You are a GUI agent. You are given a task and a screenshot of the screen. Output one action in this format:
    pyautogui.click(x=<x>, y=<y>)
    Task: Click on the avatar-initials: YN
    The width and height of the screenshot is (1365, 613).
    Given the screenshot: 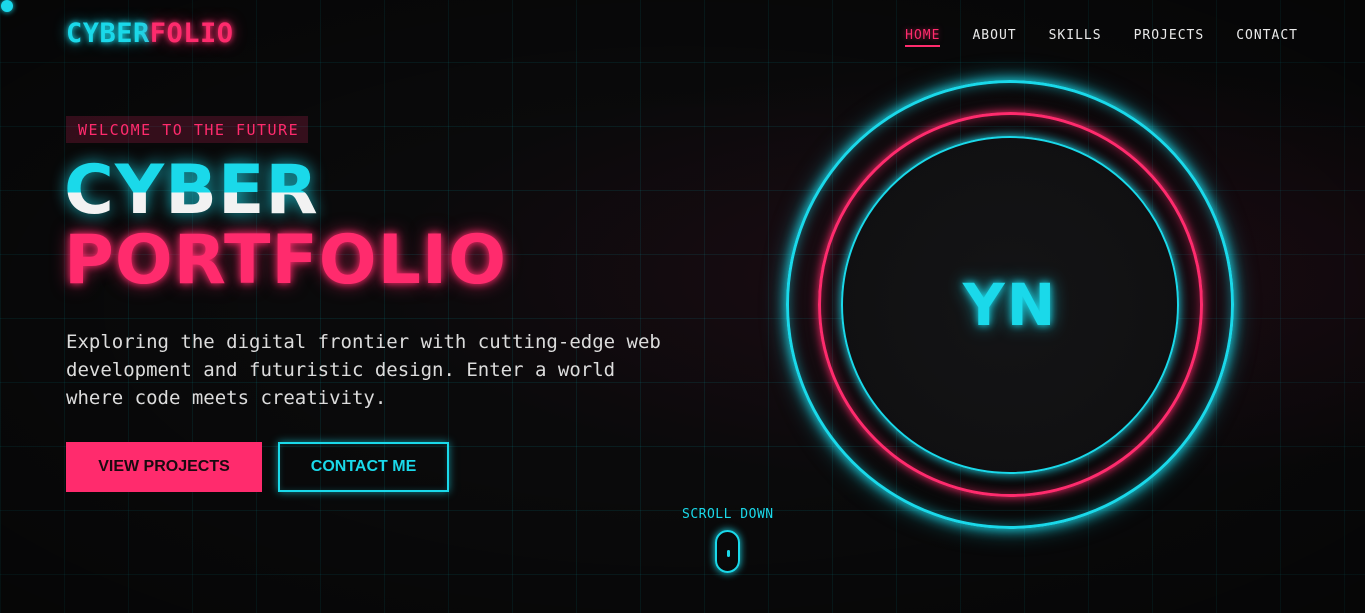 What is the action you would take?
    pyautogui.click(x=1010, y=305)
    